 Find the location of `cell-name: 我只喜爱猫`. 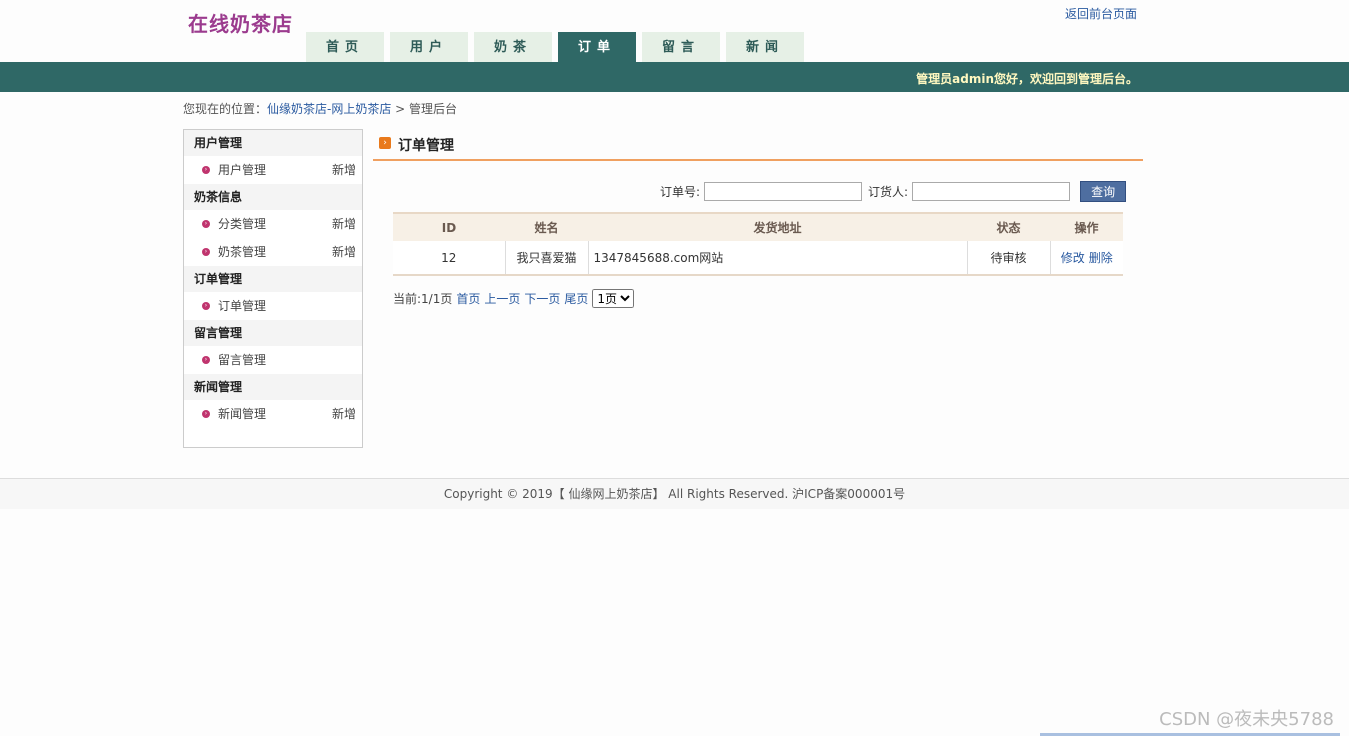

cell-name: 我只喜爱猫 is located at coordinates (546, 258).